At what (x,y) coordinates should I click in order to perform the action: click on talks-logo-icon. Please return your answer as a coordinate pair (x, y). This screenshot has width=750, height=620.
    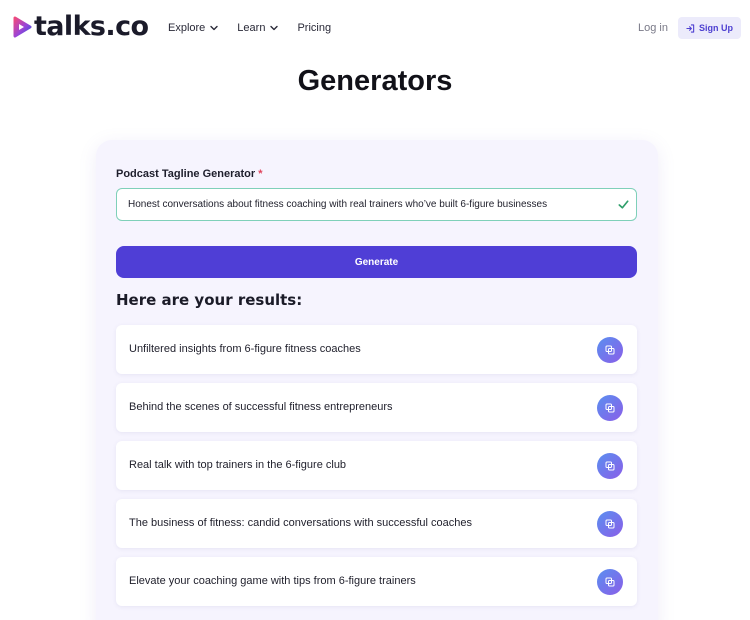
    Looking at the image, I should click on (22, 27).